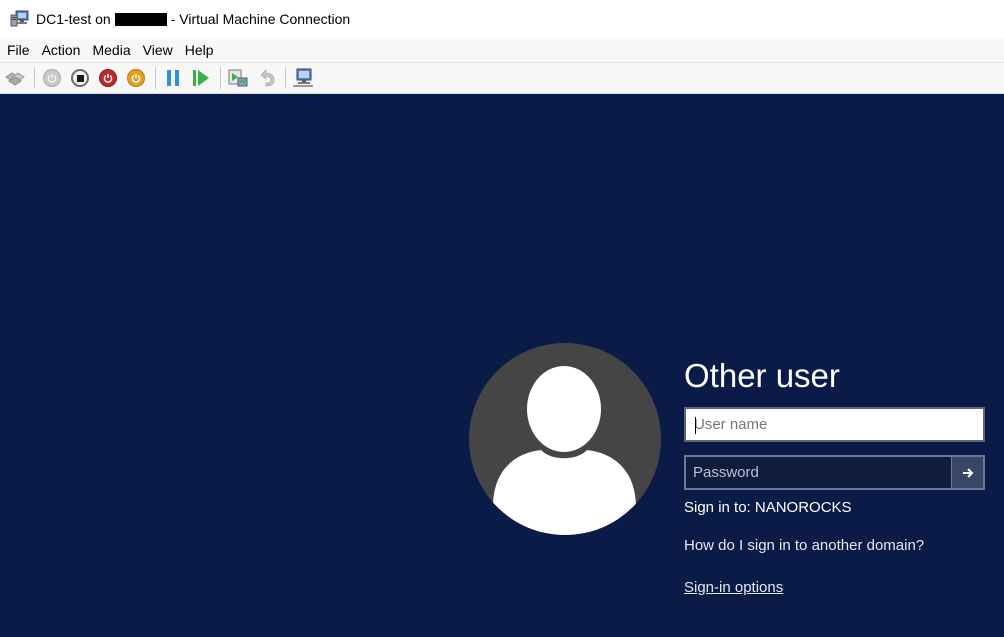 The width and height of the screenshot is (1004, 637). What do you see at coordinates (695, 425) in the screenshot?
I see `text-caret` at bounding box center [695, 425].